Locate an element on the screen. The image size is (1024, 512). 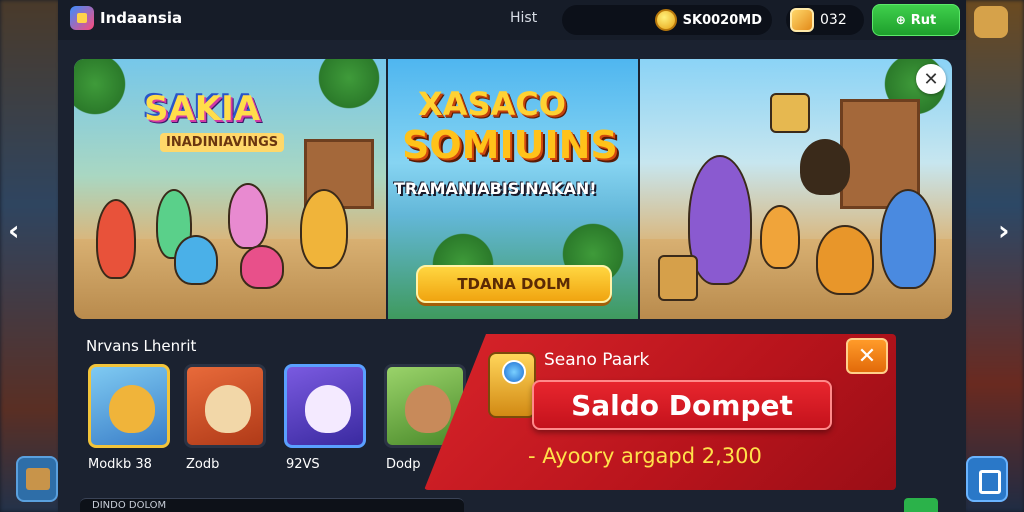
coin-icon is located at coordinates (665, 20).